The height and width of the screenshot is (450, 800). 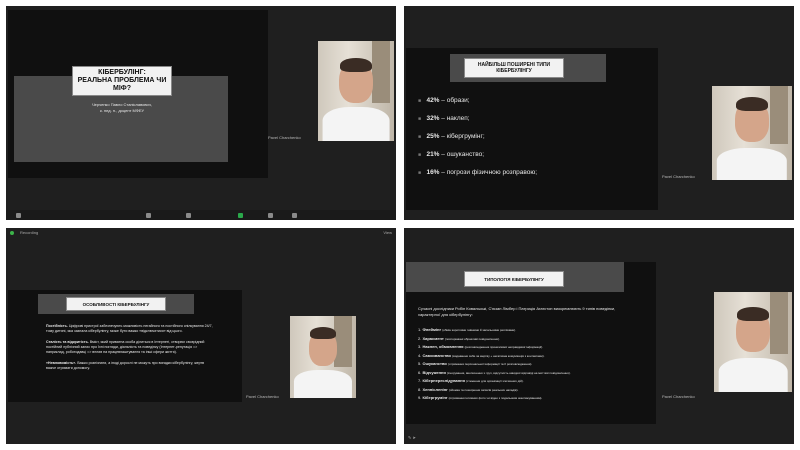 What do you see at coordinates (148, 215) in the screenshot?
I see `reactions-icon` at bounding box center [148, 215].